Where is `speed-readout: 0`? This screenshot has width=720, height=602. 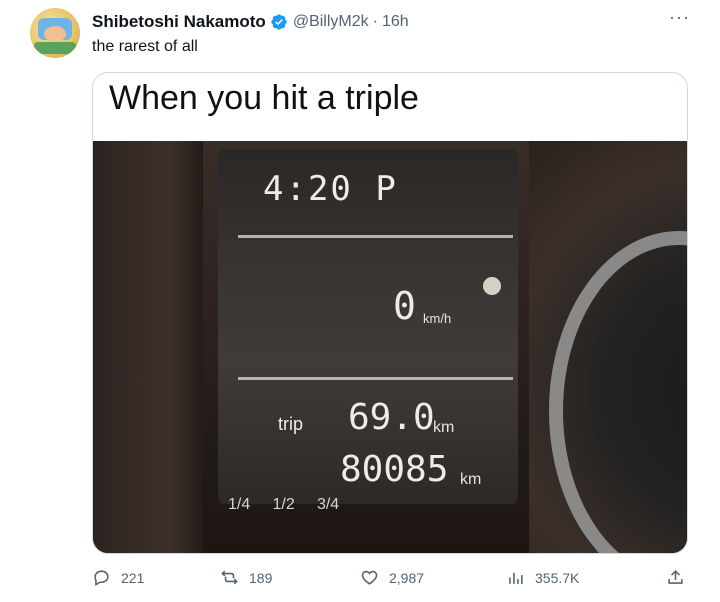 speed-readout: 0 is located at coordinates (404, 306).